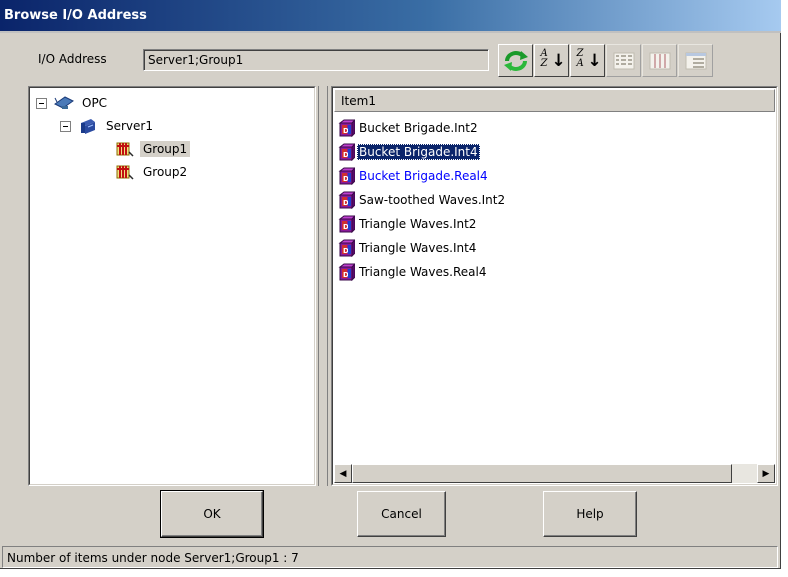 Image resolution: width=788 pixels, height=577 pixels. Describe the element at coordinates (766, 473) in the screenshot. I see `scroll-right-button: ▶` at that location.